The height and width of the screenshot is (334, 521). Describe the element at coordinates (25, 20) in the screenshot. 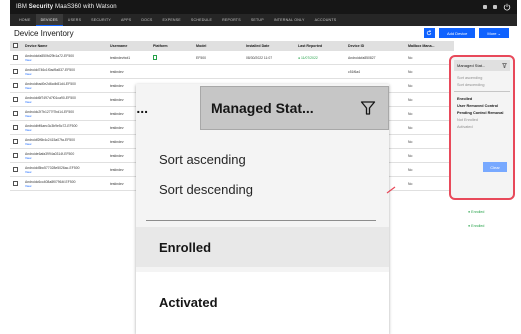

I see `nav-item-home: HOME` at that location.